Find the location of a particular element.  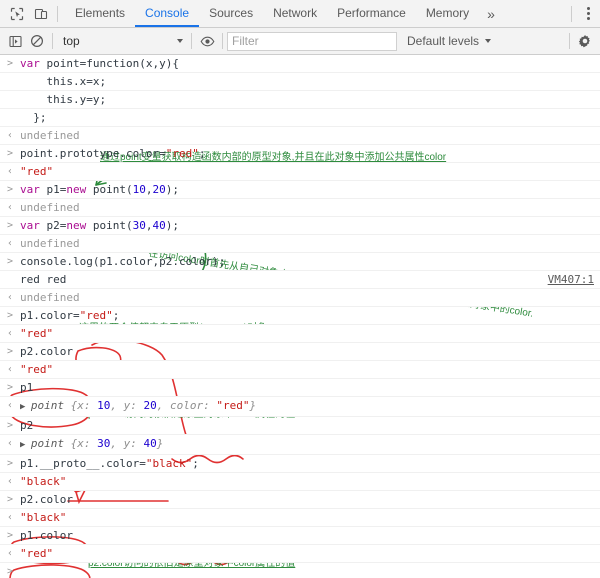

console-line-input: > console.log(p1.color,p2.color); is located at coordinates (300, 262).